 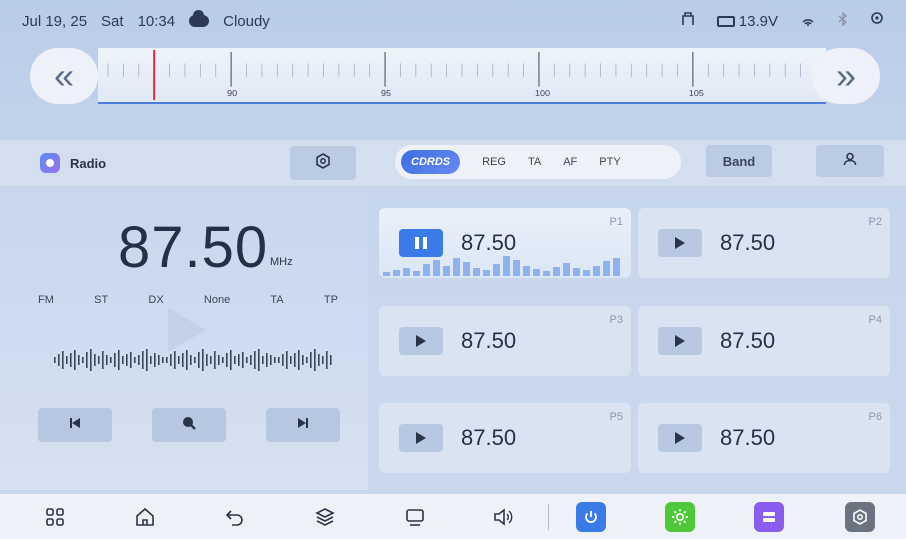 What do you see at coordinates (453, 21) in the screenshot?
I see `status-bar: Jul 19, 25 Sat 10:34 Cloudy 13.9V` at bounding box center [453, 21].